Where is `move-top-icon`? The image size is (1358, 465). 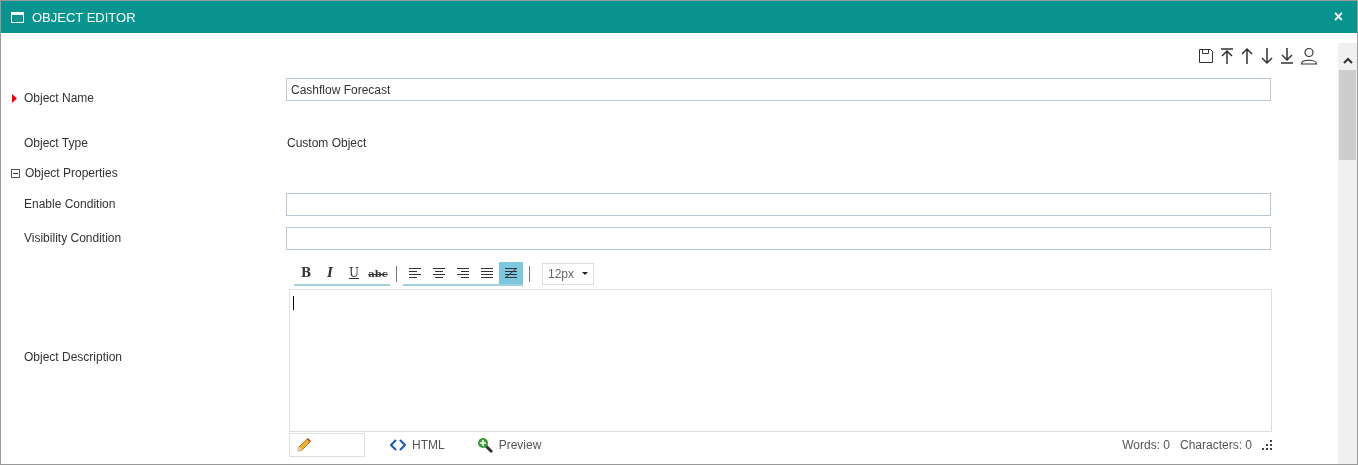
move-top-icon is located at coordinates (1227, 56).